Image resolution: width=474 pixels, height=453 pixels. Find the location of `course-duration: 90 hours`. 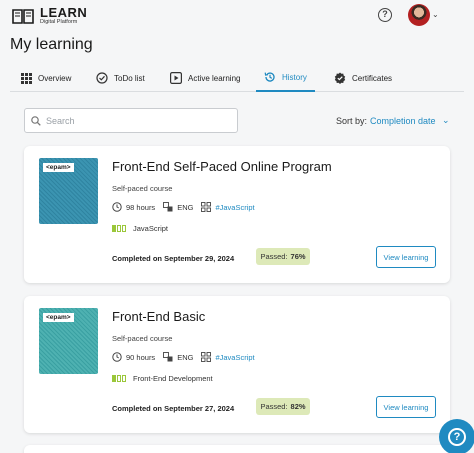

course-duration: 90 hours is located at coordinates (141, 357).